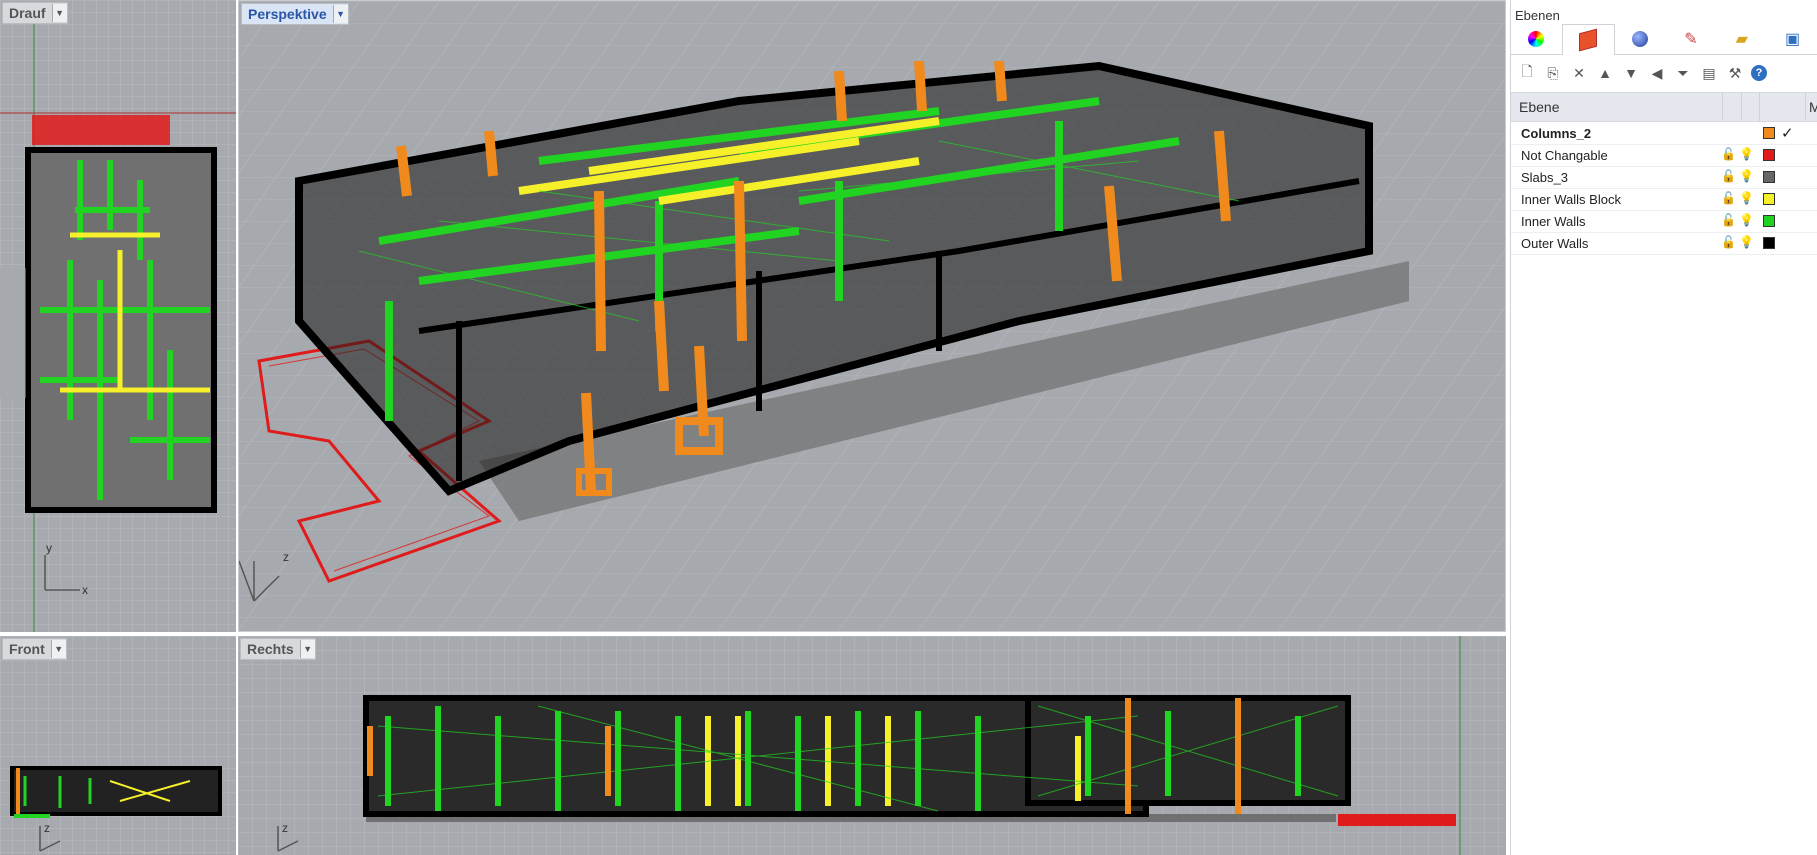 Image resolution: width=1817 pixels, height=855 pixels. I want to click on layers-toolbar: 🗋 ⎘ ✕ ▲ ▼ ◀ ⏷ ▤ ⚒?, so click(1664, 73).